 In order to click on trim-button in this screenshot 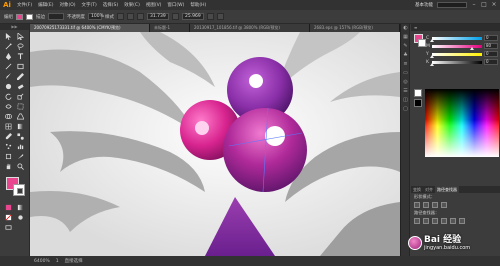, I will do `click(426, 221)`.